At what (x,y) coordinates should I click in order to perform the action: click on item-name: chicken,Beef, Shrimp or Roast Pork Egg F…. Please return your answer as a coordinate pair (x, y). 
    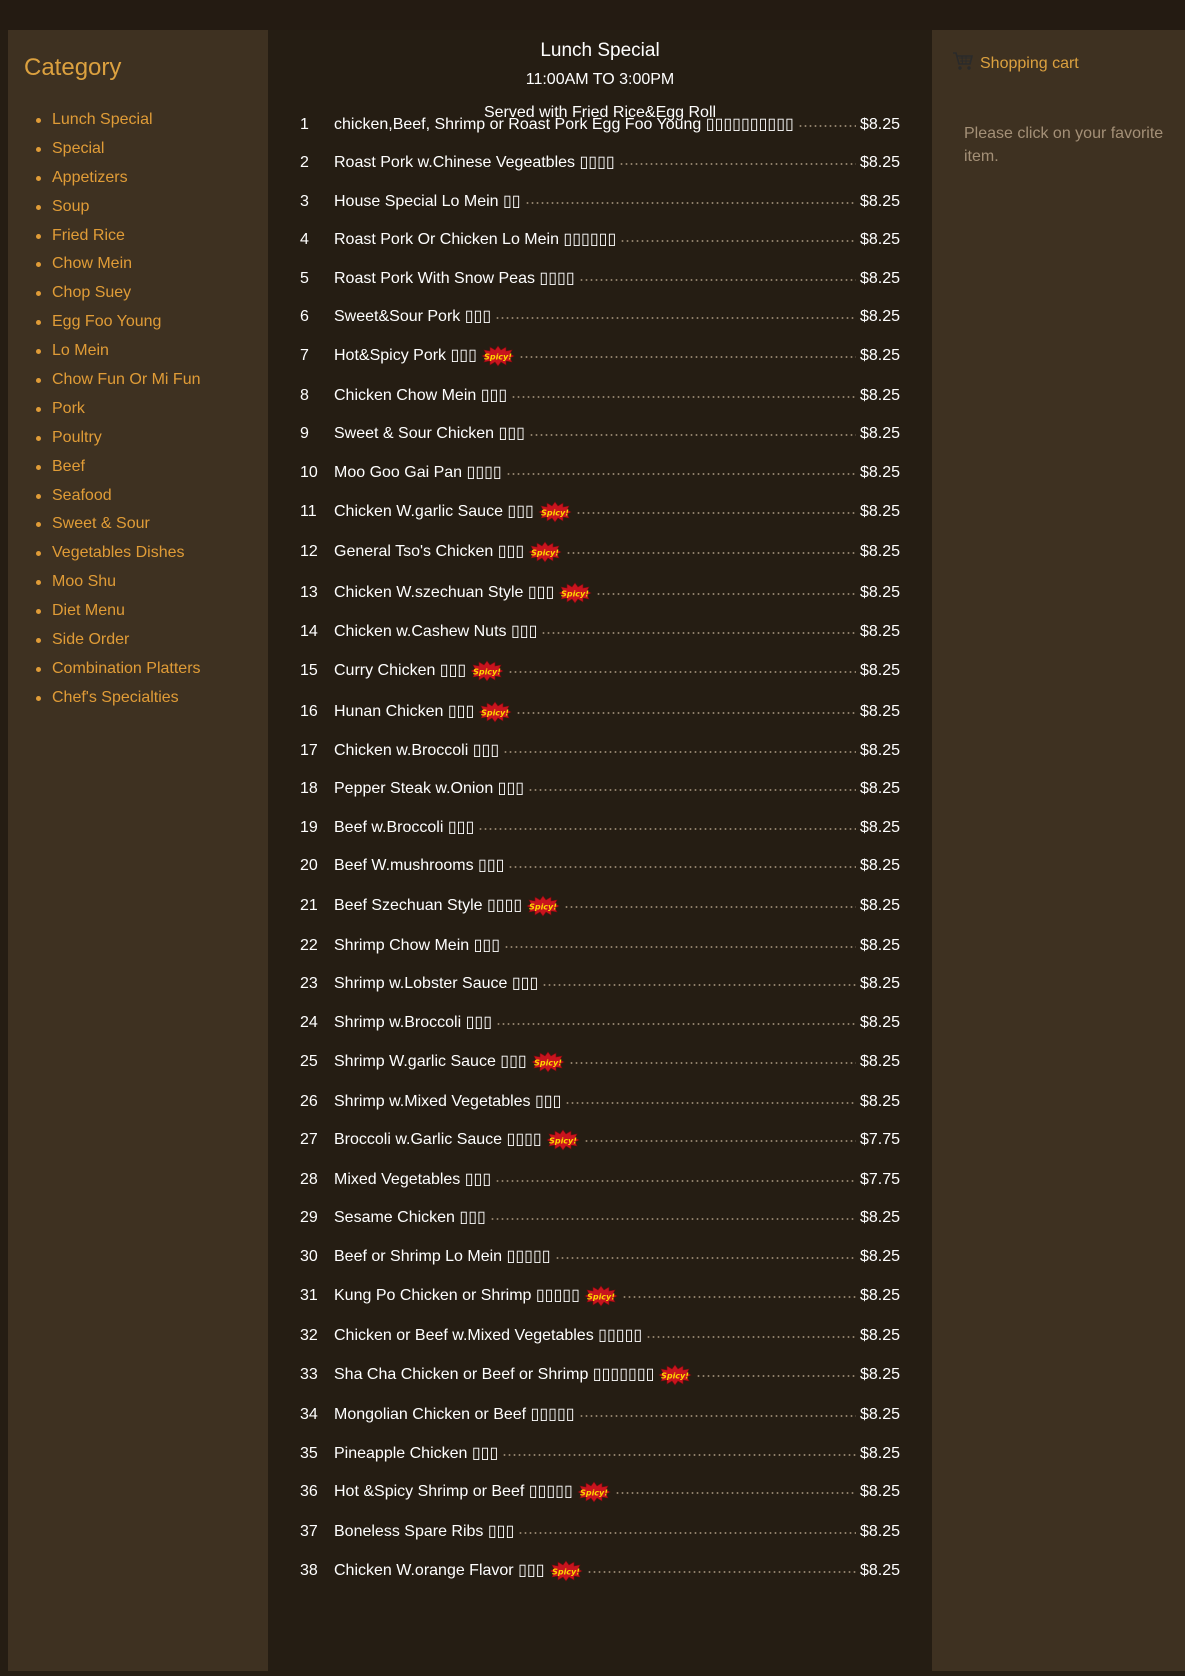
    Looking at the image, I should click on (564, 125).